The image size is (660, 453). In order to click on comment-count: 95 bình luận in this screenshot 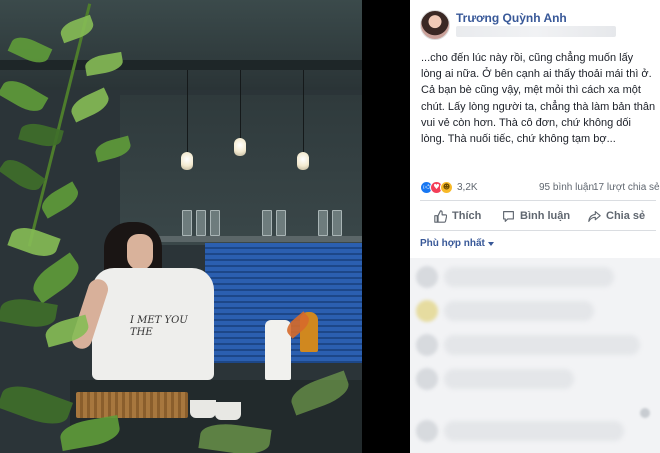, I will do `click(566, 187)`.